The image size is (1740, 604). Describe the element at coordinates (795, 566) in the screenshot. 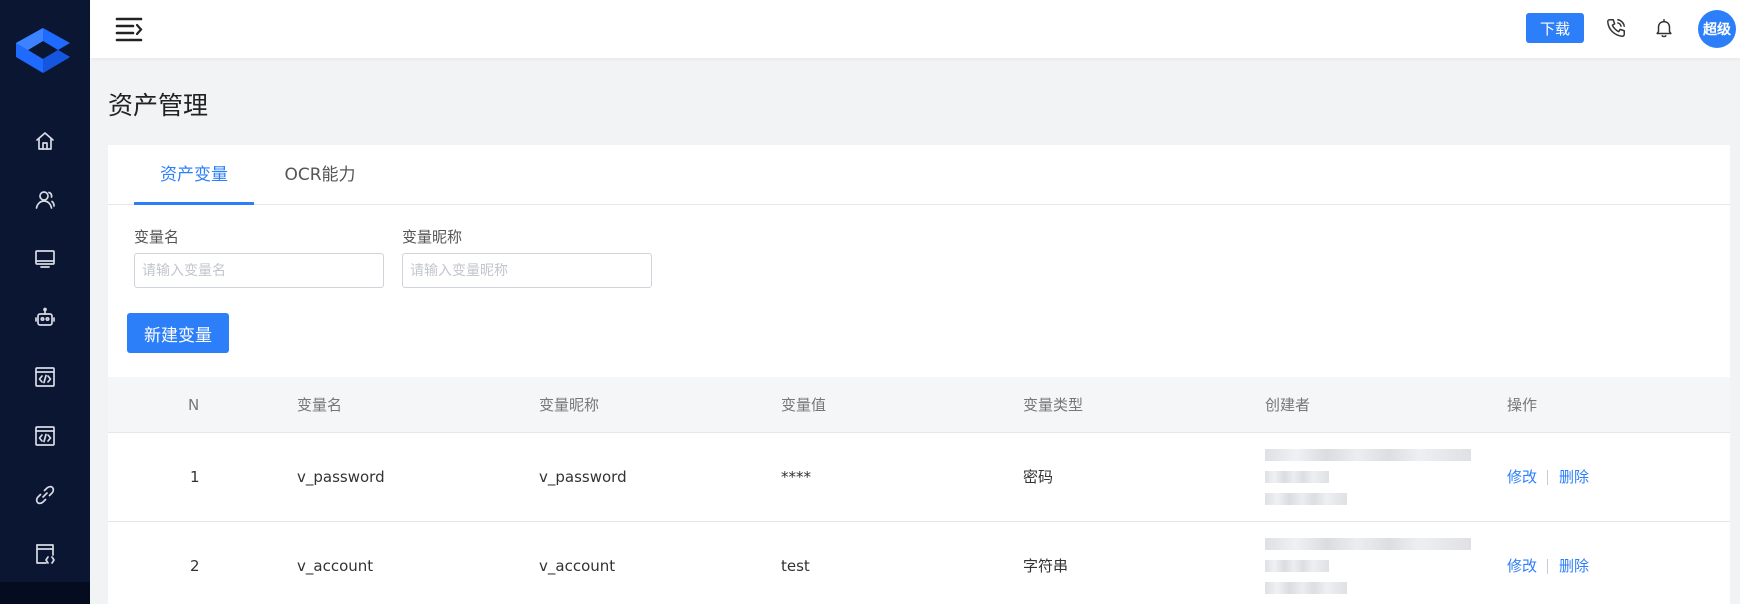

I see `row-variable-value: test` at that location.